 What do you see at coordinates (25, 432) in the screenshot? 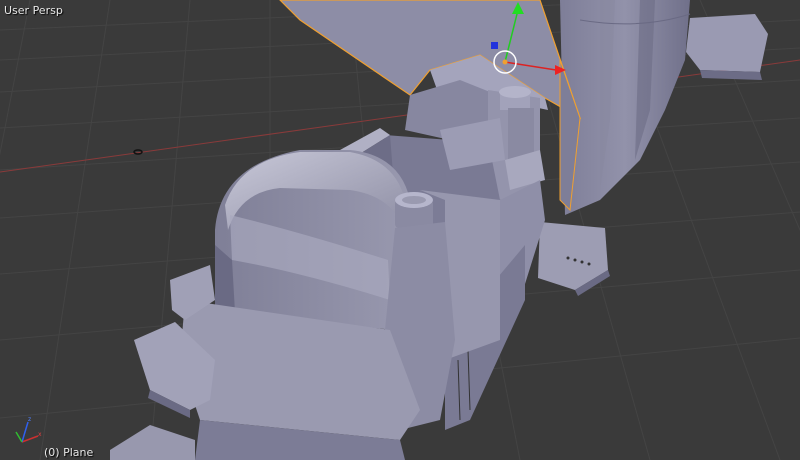
I see `z-axis-icon` at bounding box center [25, 432].